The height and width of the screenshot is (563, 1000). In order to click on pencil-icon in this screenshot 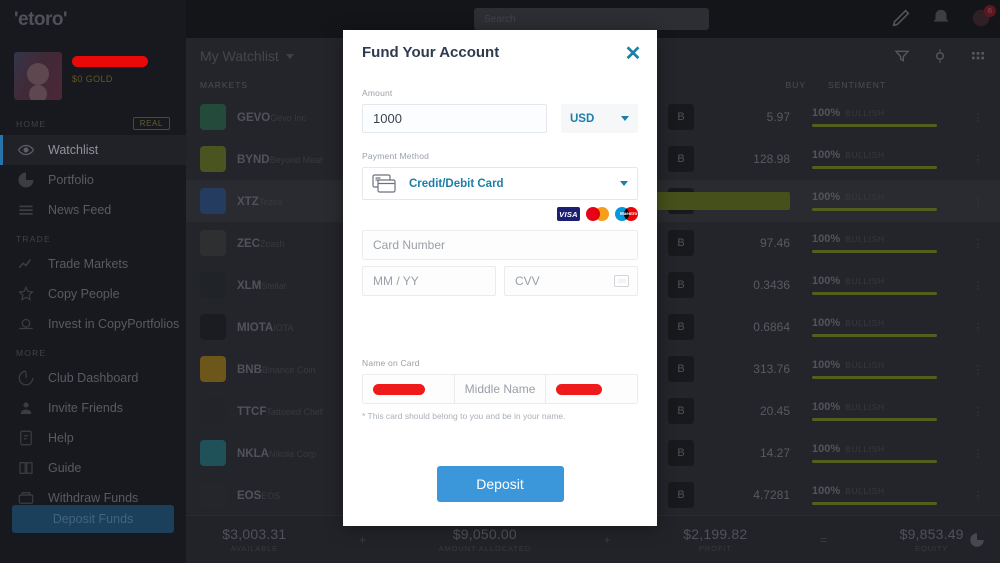, I will do `click(901, 18)`.